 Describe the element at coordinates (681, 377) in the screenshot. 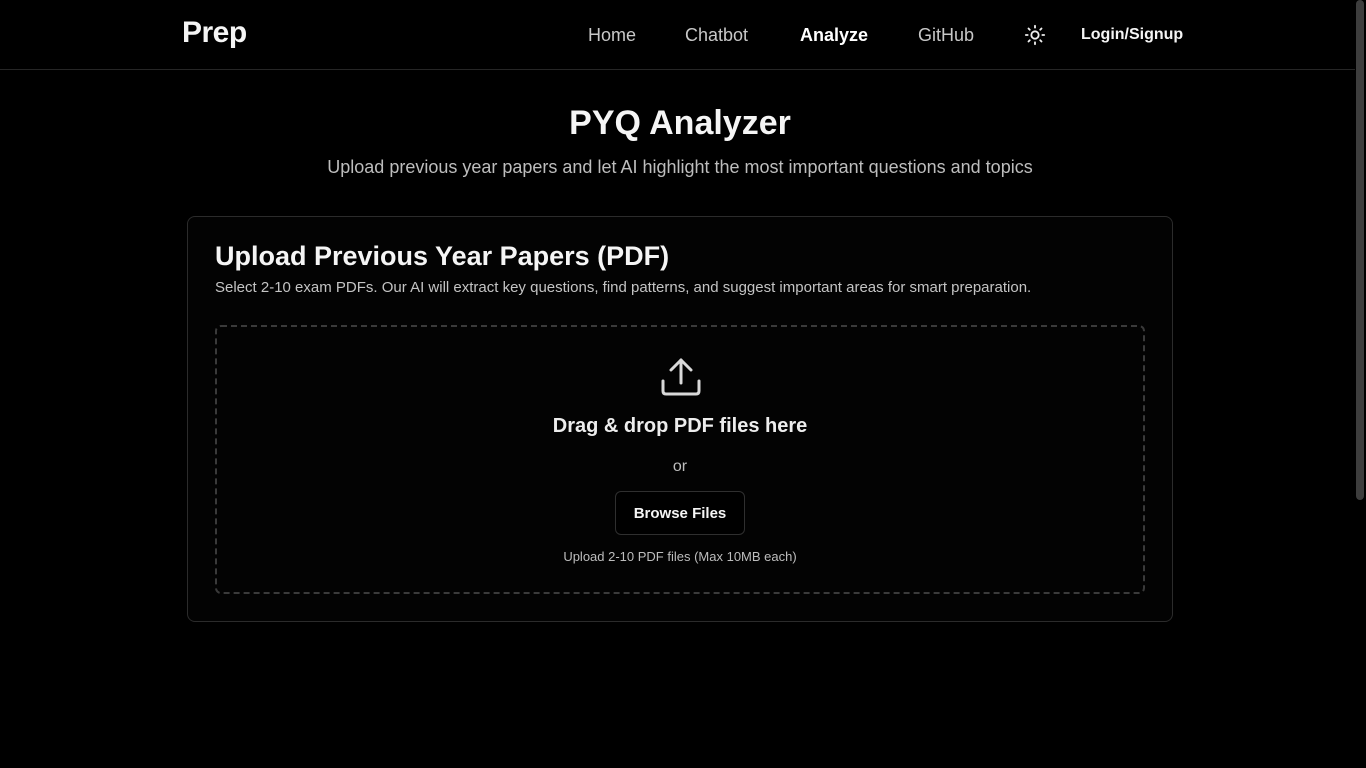

I see `upload-icon` at that location.